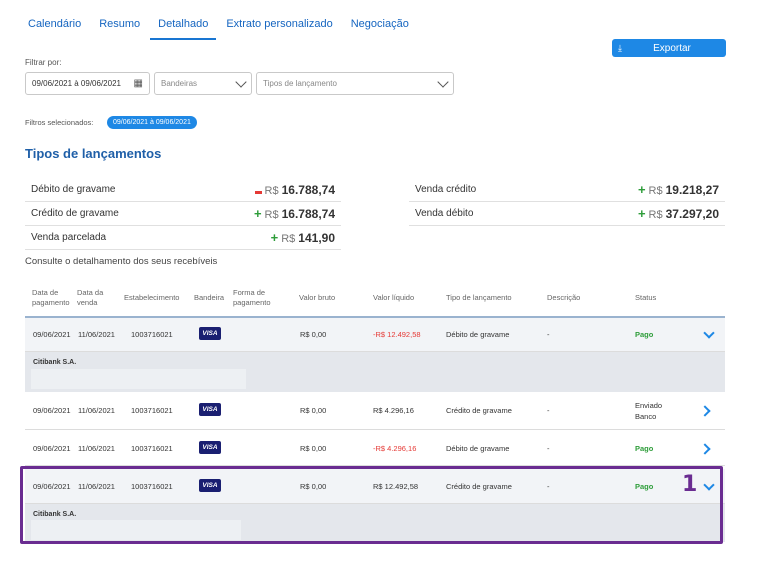 This screenshot has height=579, width=768. Describe the element at coordinates (119, 26) in the screenshot. I see `tab-resumo: Resumo` at that location.